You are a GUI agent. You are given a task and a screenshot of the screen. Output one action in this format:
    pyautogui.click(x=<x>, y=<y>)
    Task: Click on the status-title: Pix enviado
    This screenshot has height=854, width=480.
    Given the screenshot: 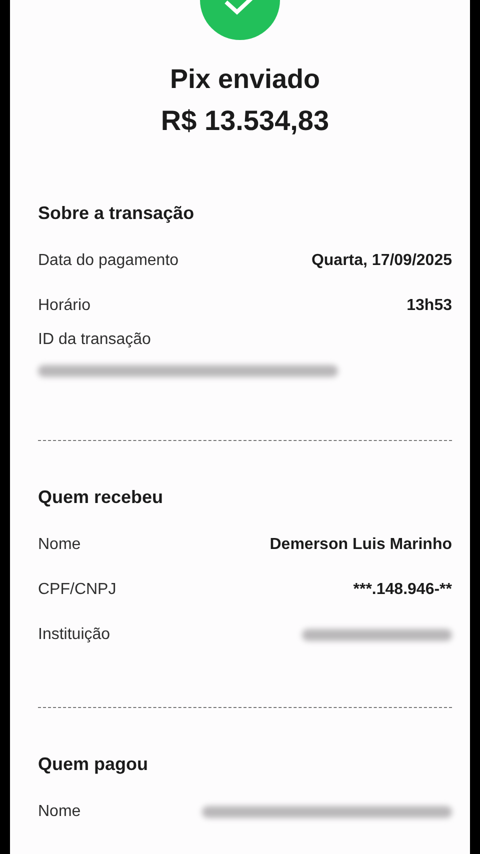 What is the action you would take?
    pyautogui.click(x=245, y=79)
    